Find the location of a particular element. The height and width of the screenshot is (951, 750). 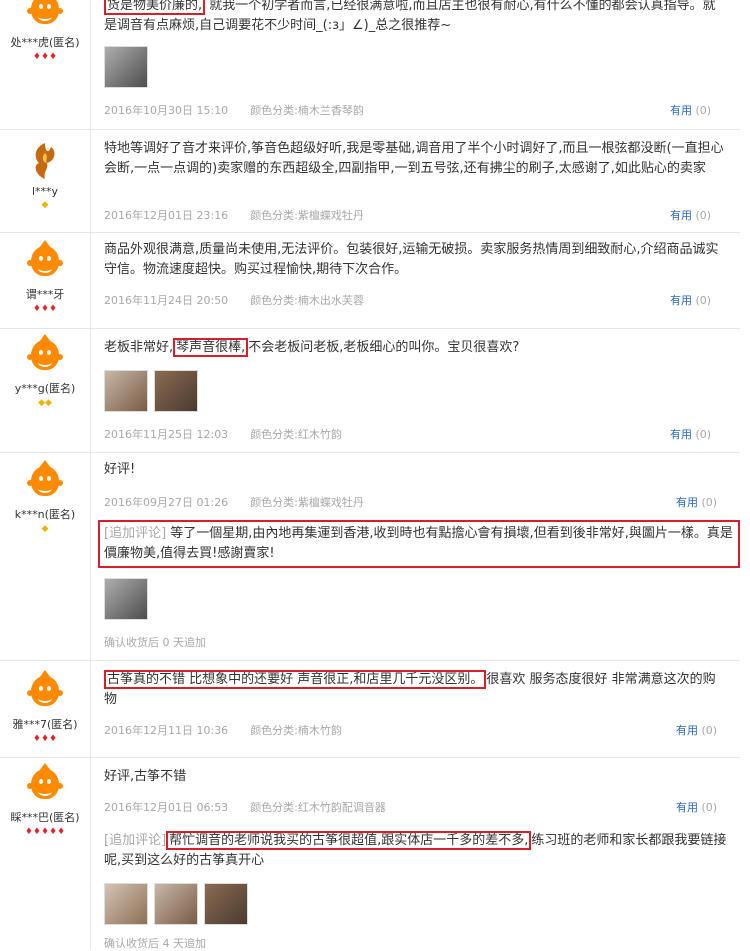

review-meta: 2016年10月30日 15:10 颜色分类:楠木兰香琴韵 is located at coordinates (234, 110).